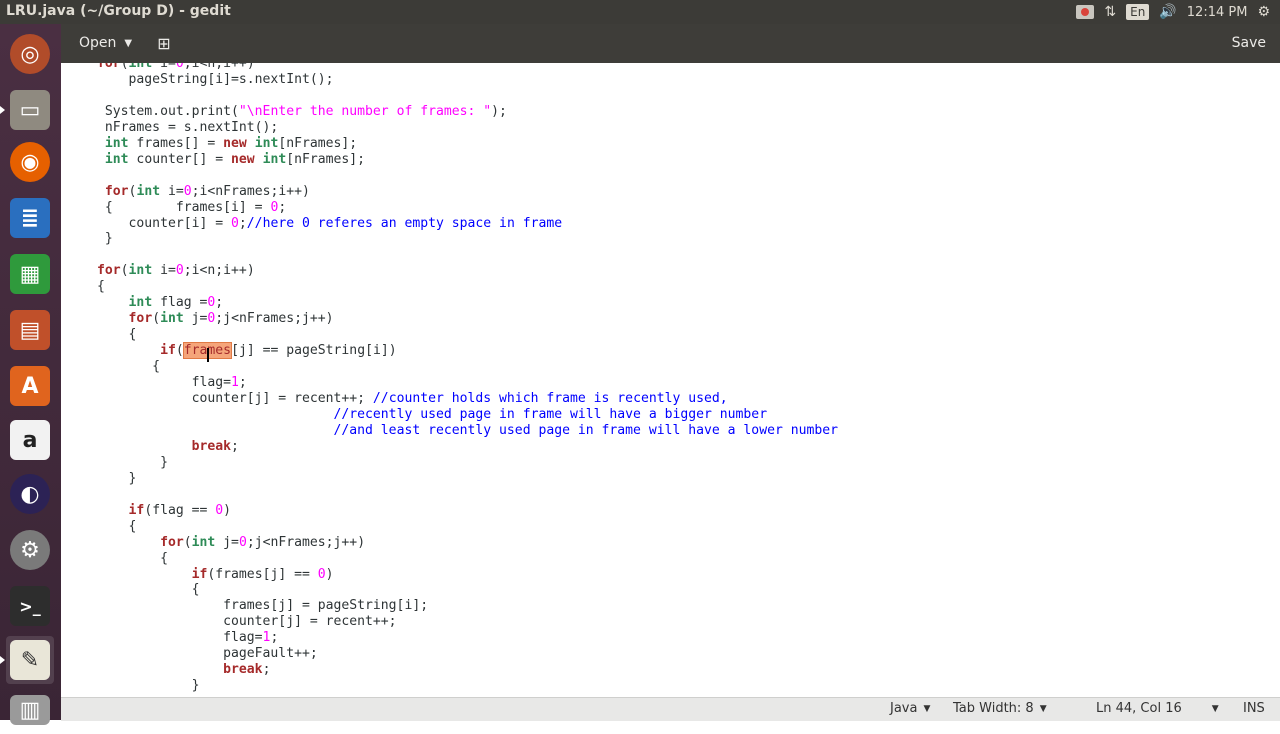 Image resolution: width=1280 pixels, height=734 pixels. Describe the element at coordinates (1254, 708) in the screenshot. I see `insert-mode-indicator: INS` at that location.